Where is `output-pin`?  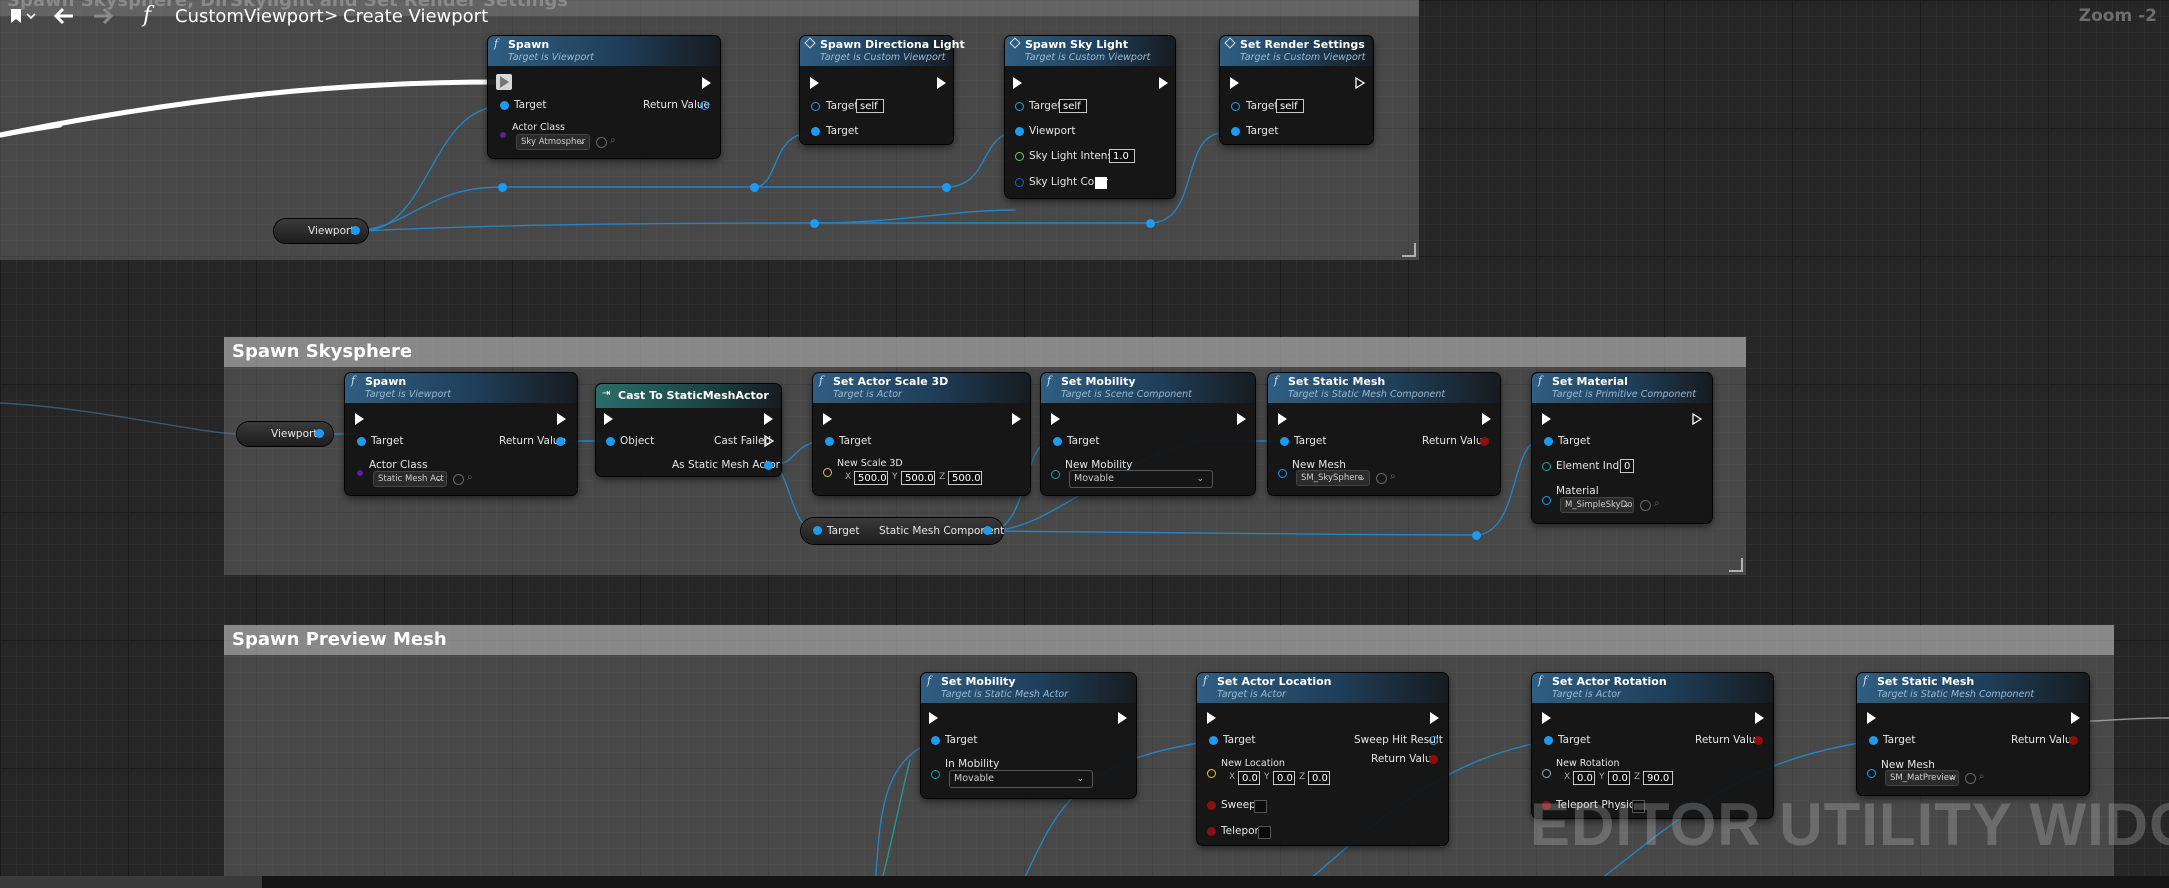 output-pin is located at coordinates (355, 230).